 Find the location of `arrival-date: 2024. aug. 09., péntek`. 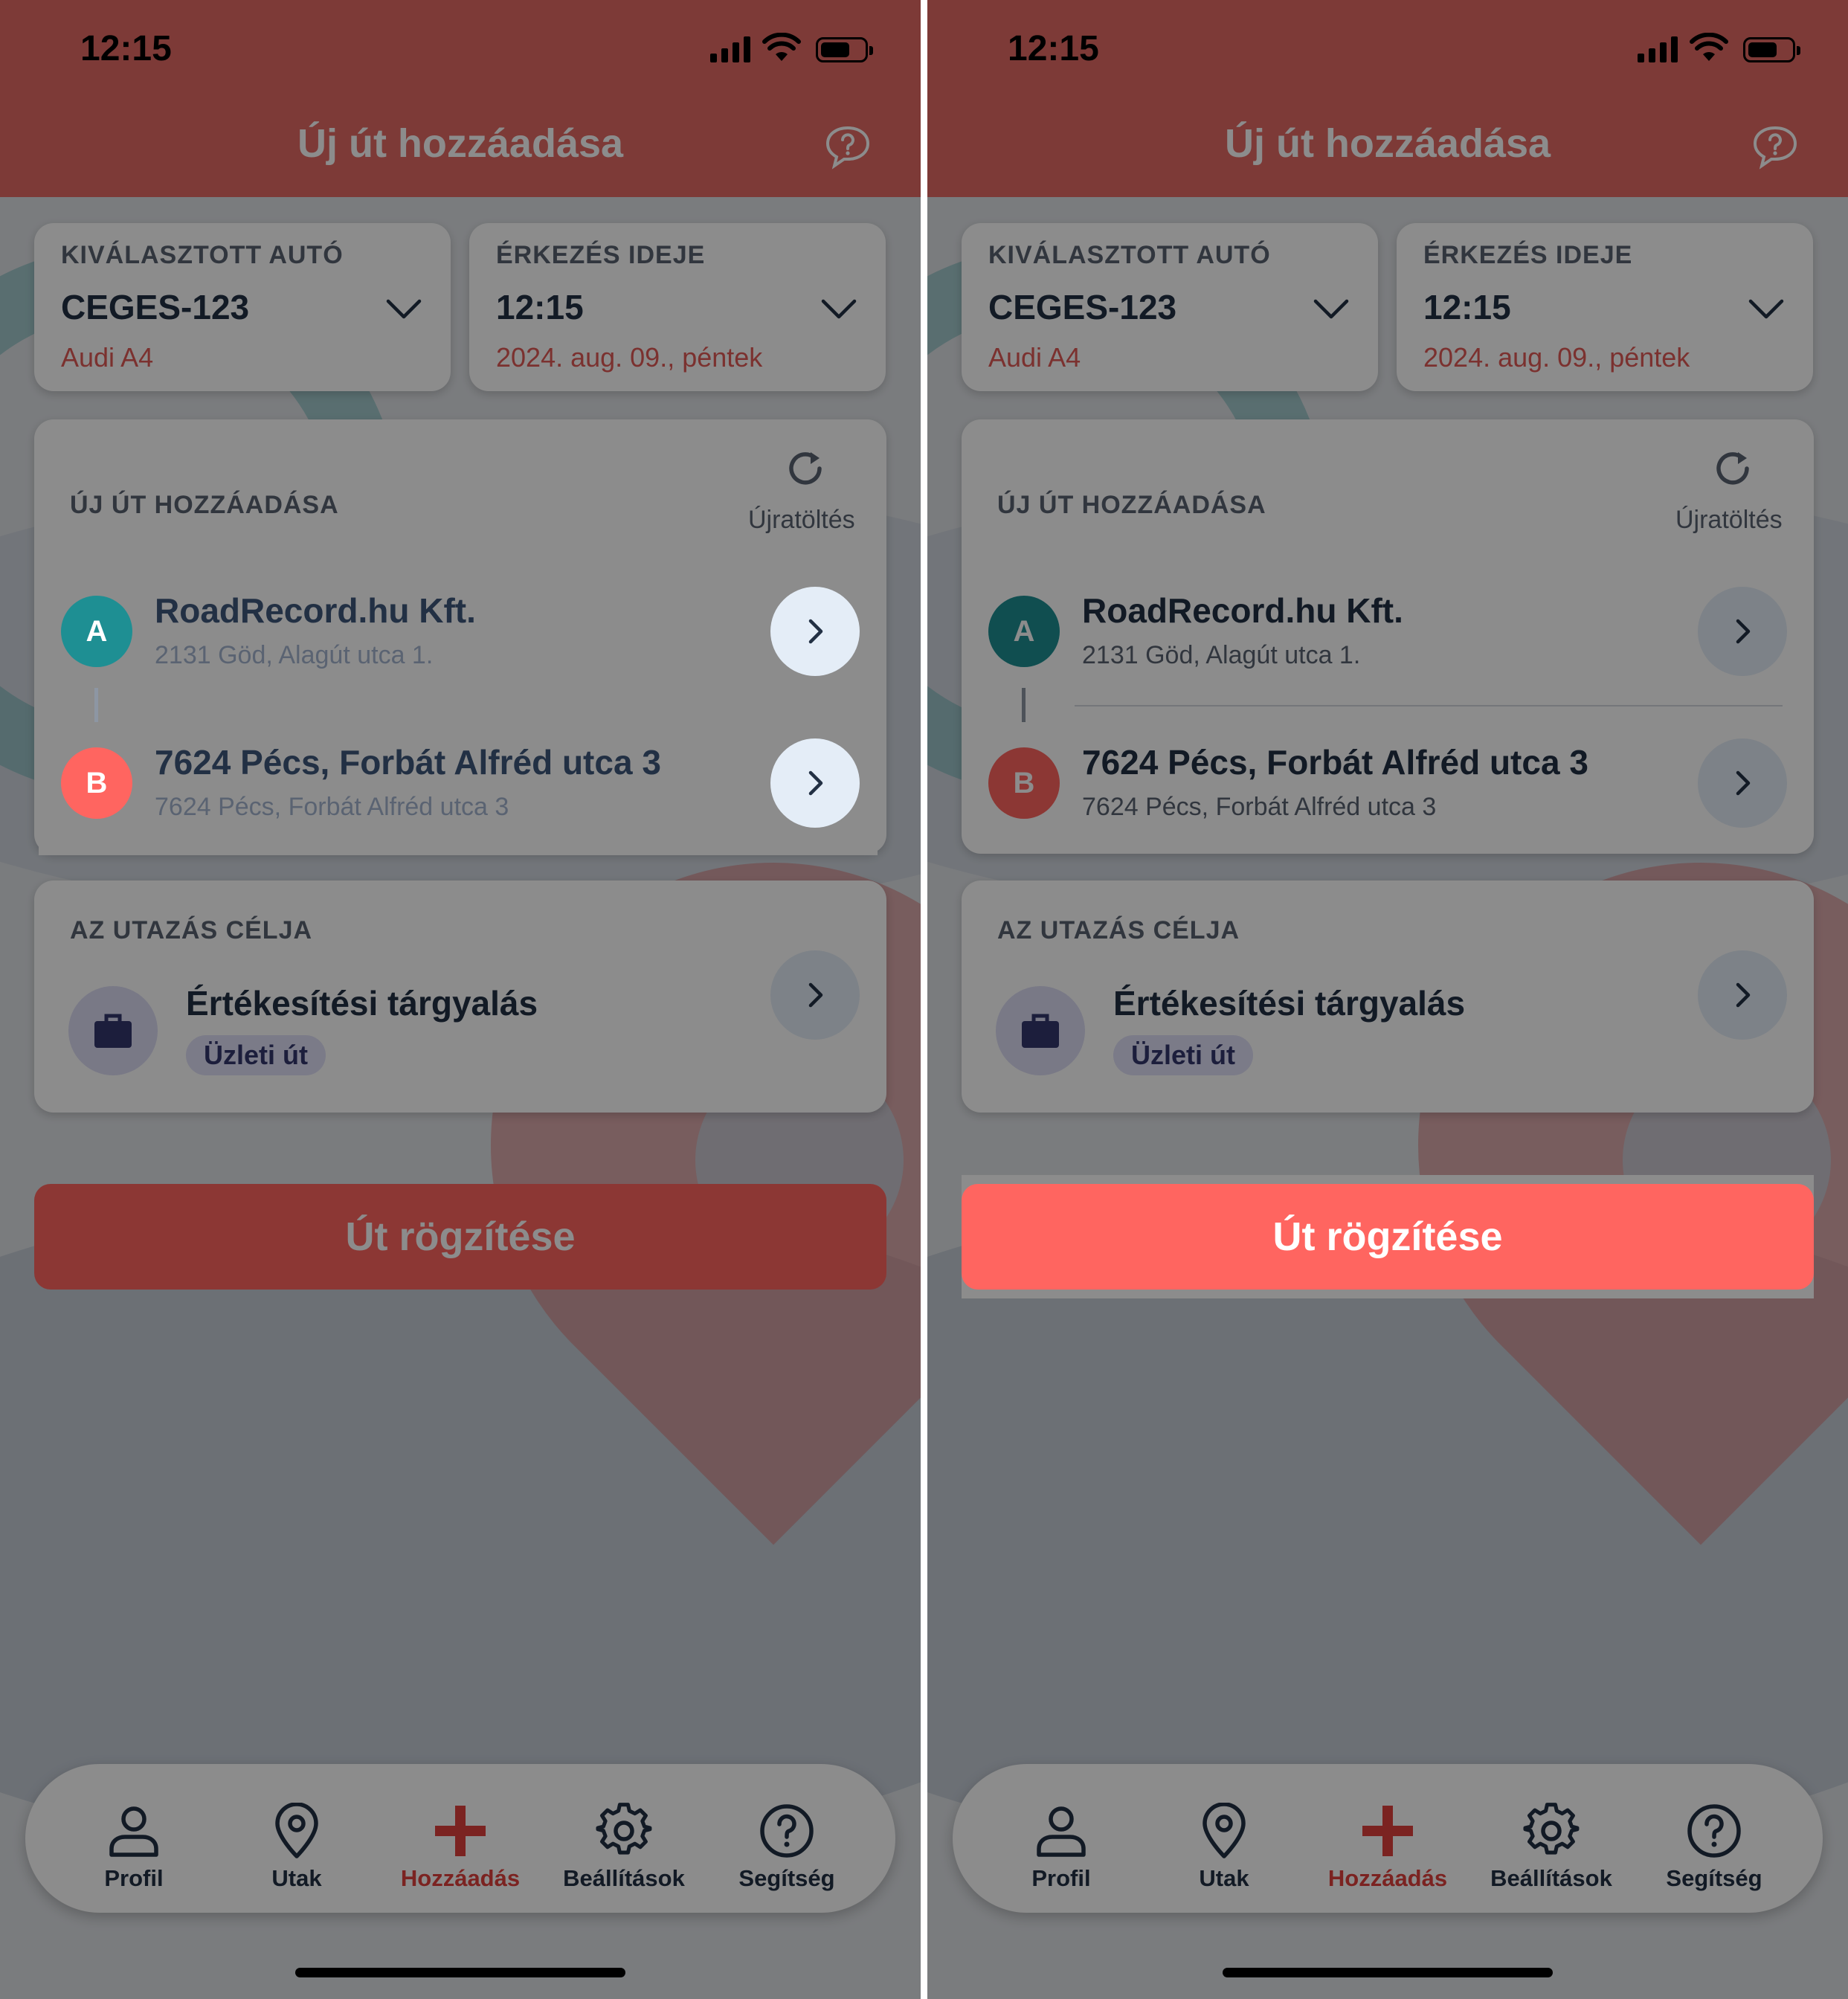

arrival-date: 2024. aug. 09., péntek is located at coordinates (1557, 358).